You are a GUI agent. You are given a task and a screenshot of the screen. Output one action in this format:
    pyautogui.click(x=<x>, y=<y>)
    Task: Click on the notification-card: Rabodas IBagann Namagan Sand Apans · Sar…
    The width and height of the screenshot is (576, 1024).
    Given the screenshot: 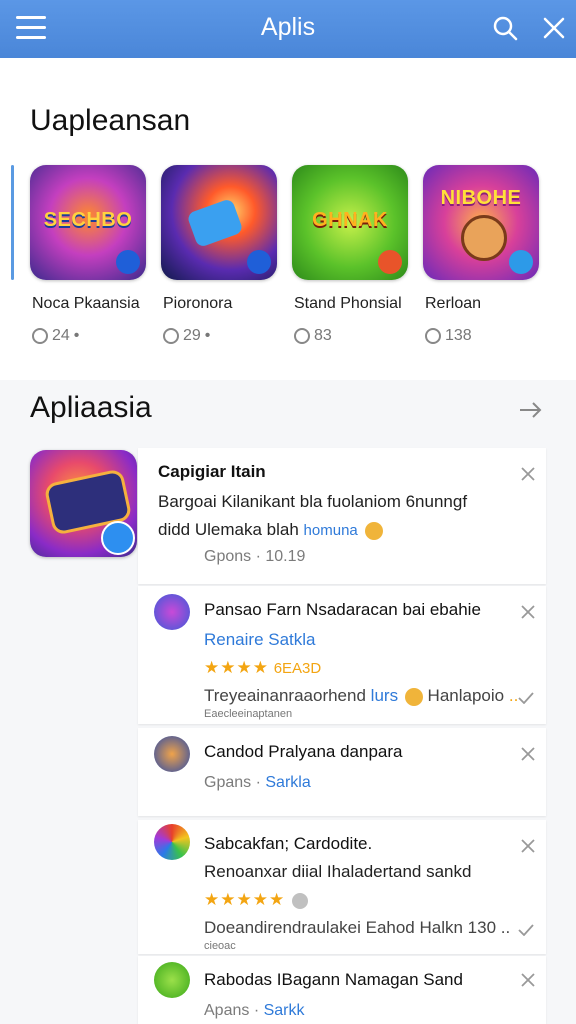 What is the action you would take?
    pyautogui.click(x=342, y=990)
    